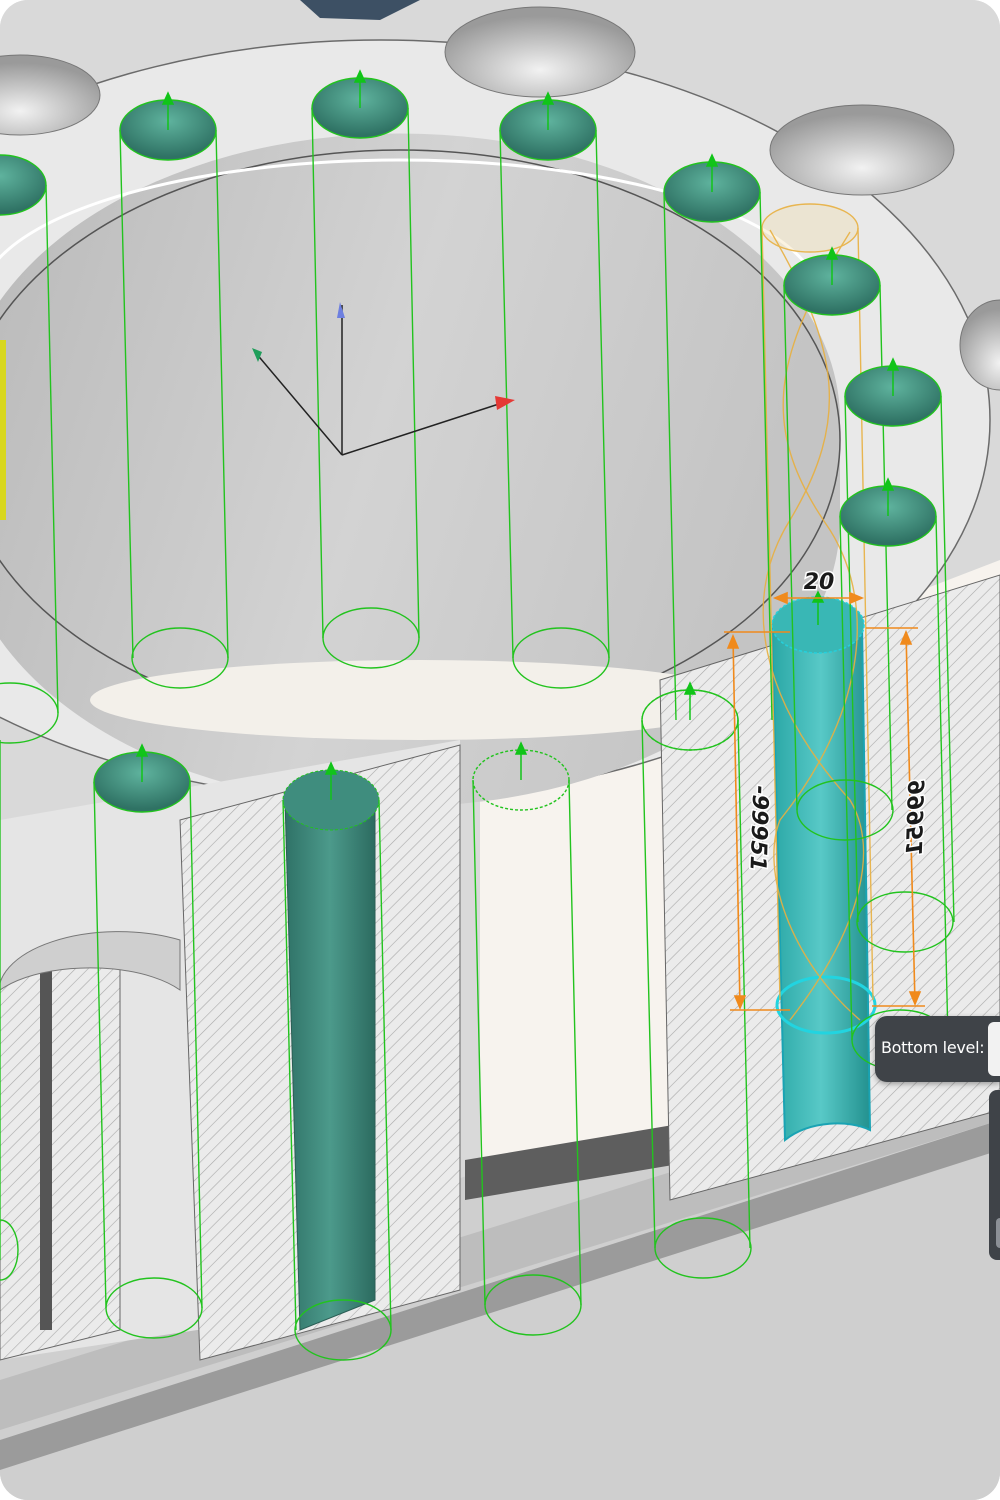 The height and width of the screenshot is (1500, 1000). I want to click on dimension-right-label: 99951, so click(916, 818).